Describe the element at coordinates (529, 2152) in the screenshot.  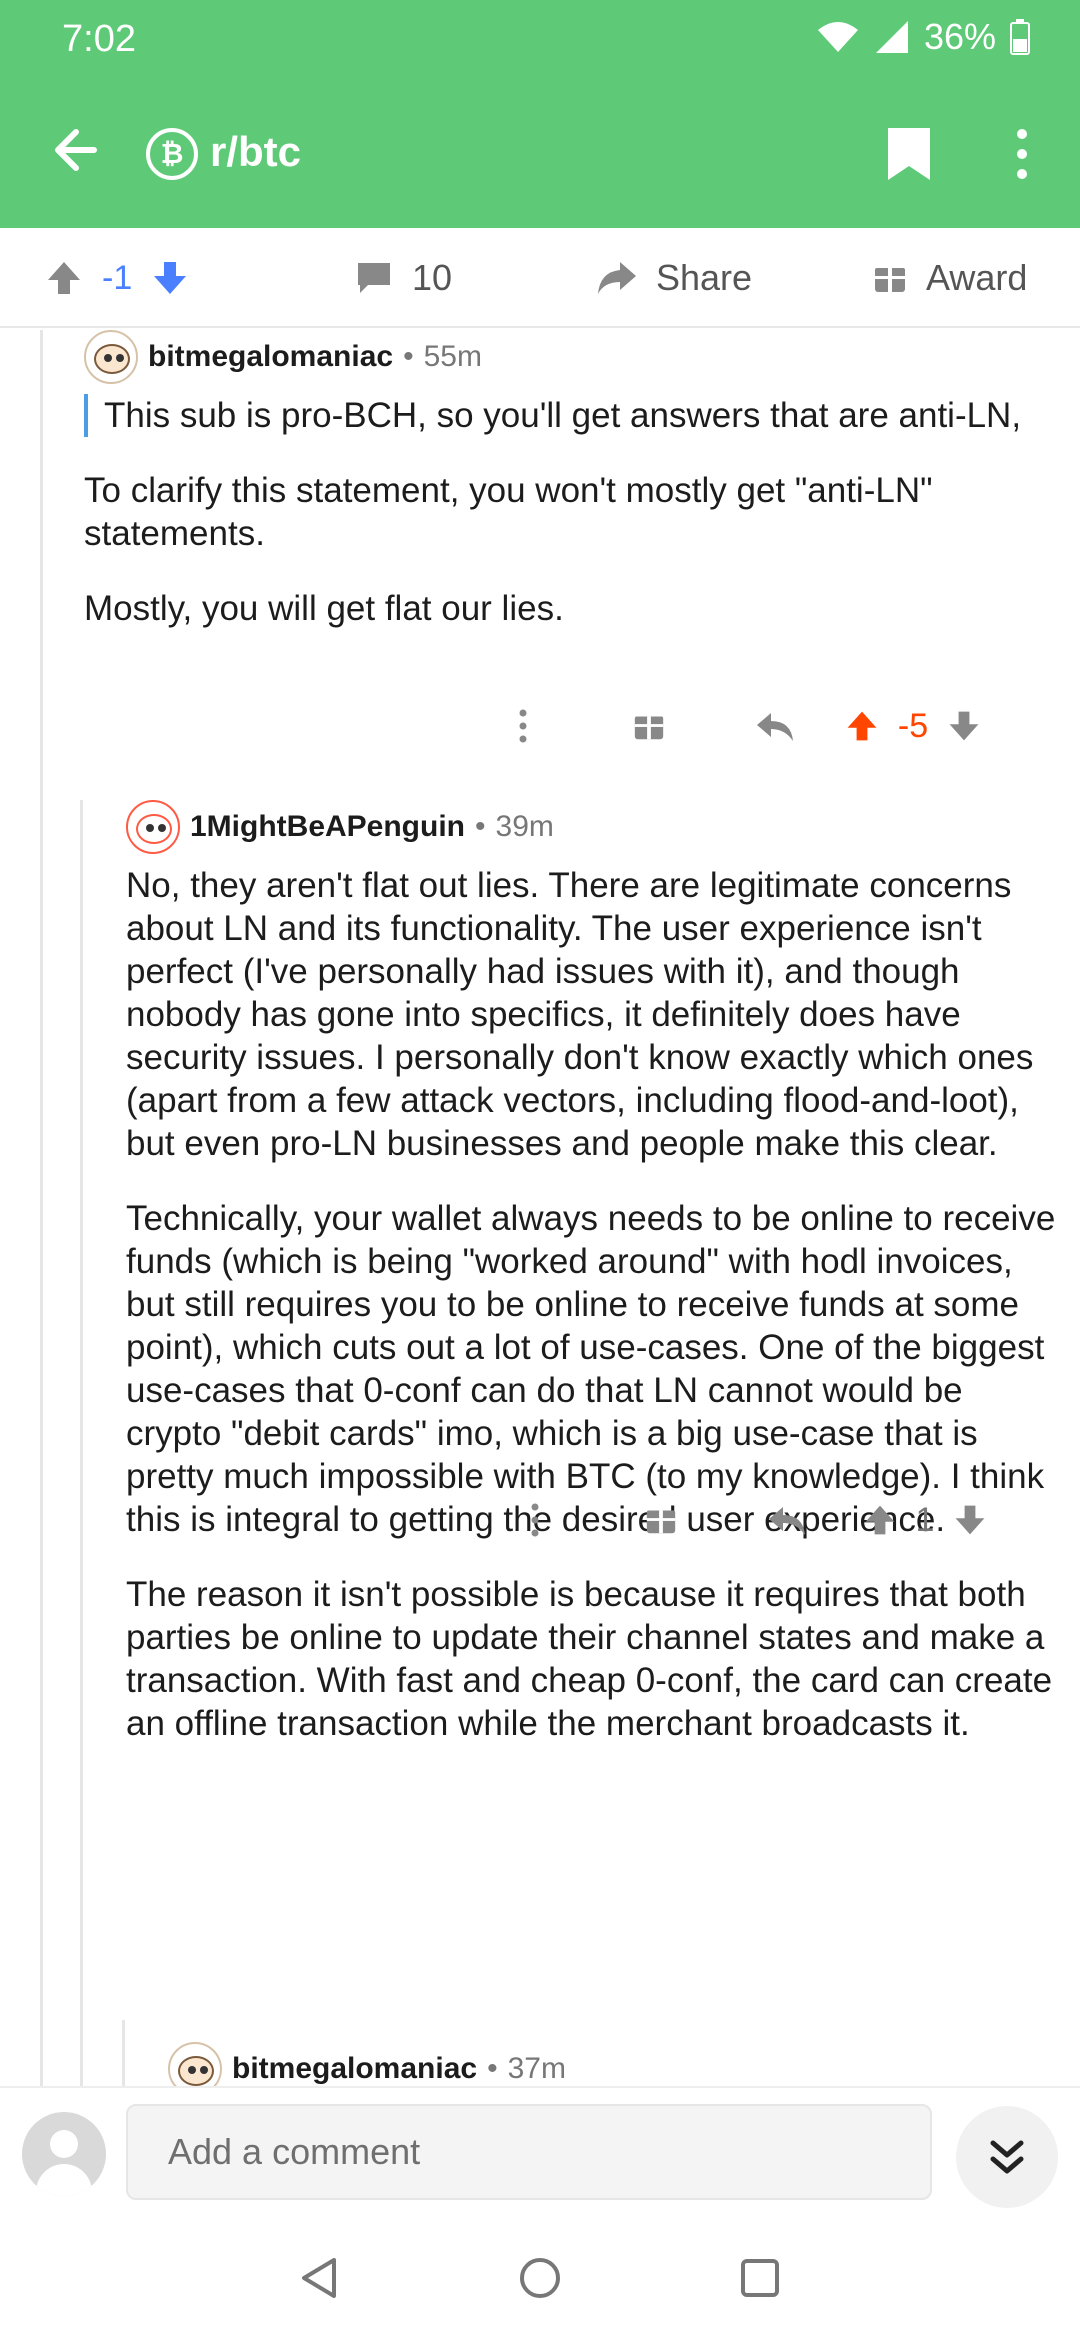
I see `add-comment-input: Add a comment` at that location.